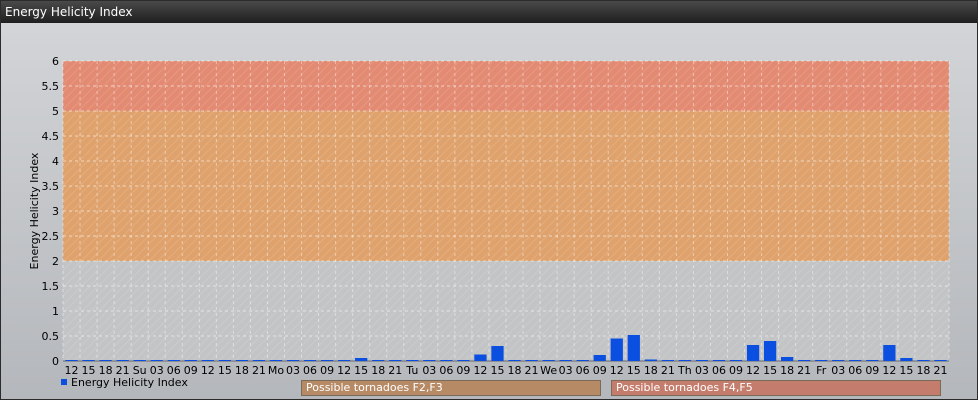 The image size is (978, 400). I want to click on legend-label: Energy Helicity Index, so click(129, 382).